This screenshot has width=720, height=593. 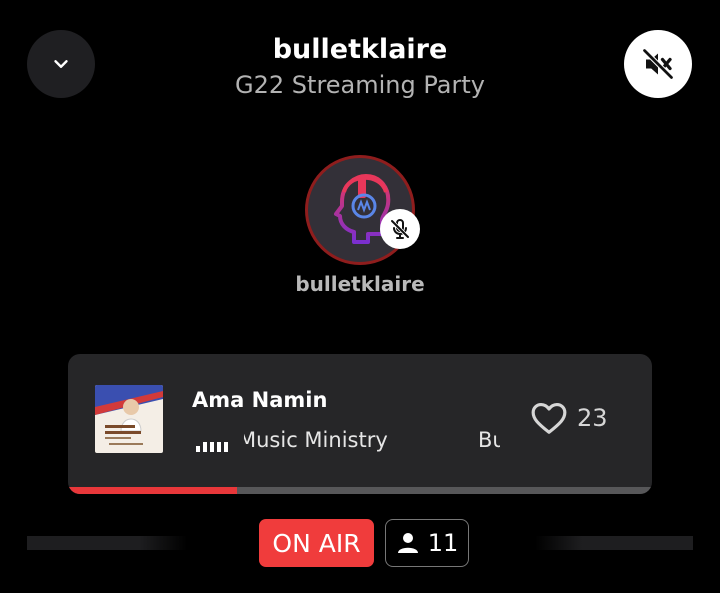 What do you see at coordinates (316, 440) in the screenshot?
I see `artist-name: Music Ministry` at bounding box center [316, 440].